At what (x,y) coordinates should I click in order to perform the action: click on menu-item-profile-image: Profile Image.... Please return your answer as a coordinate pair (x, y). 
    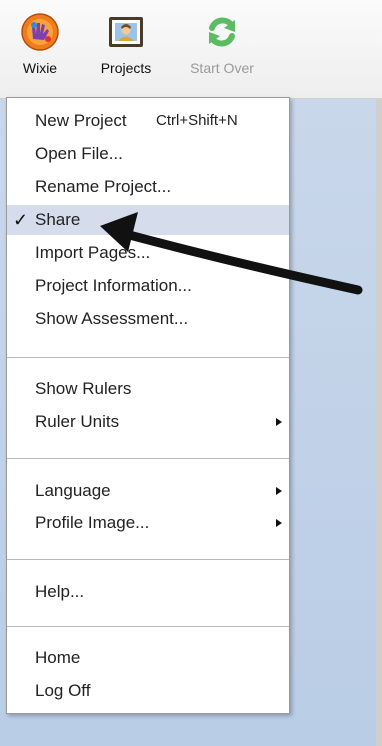
    Looking at the image, I should click on (148, 523).